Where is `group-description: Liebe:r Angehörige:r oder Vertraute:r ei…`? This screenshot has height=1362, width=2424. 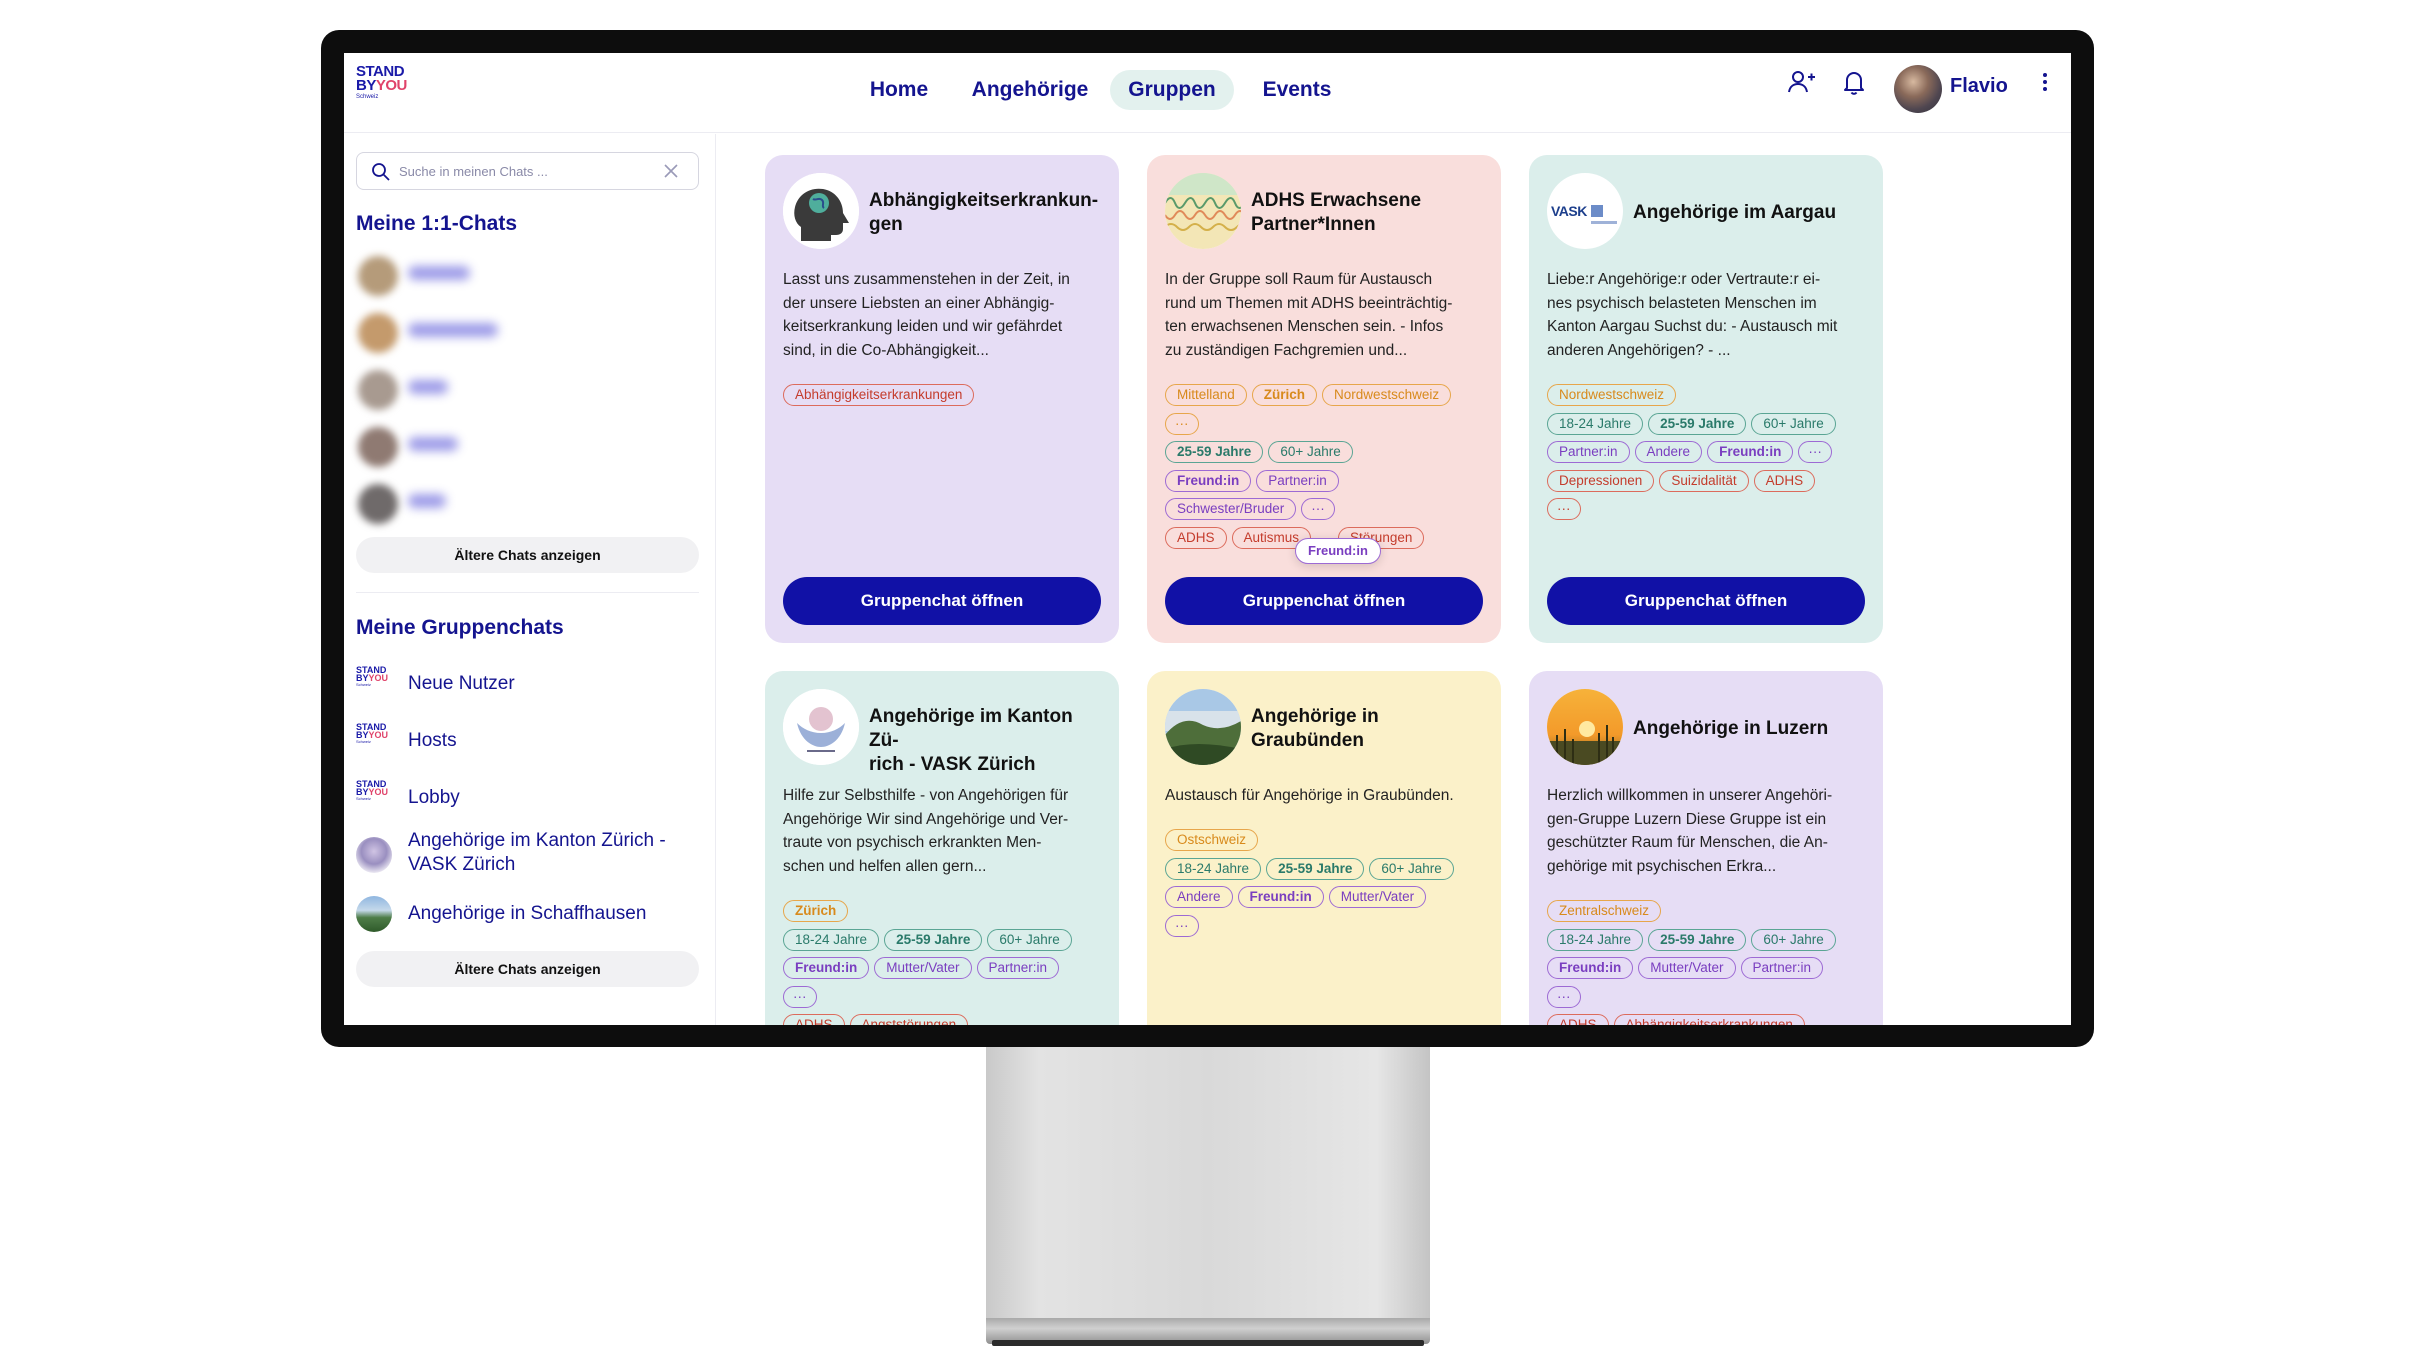 group-description: Liebe:r Angehörige:r oder Vertraute:r ei… is located at coordinates (1692, 315).